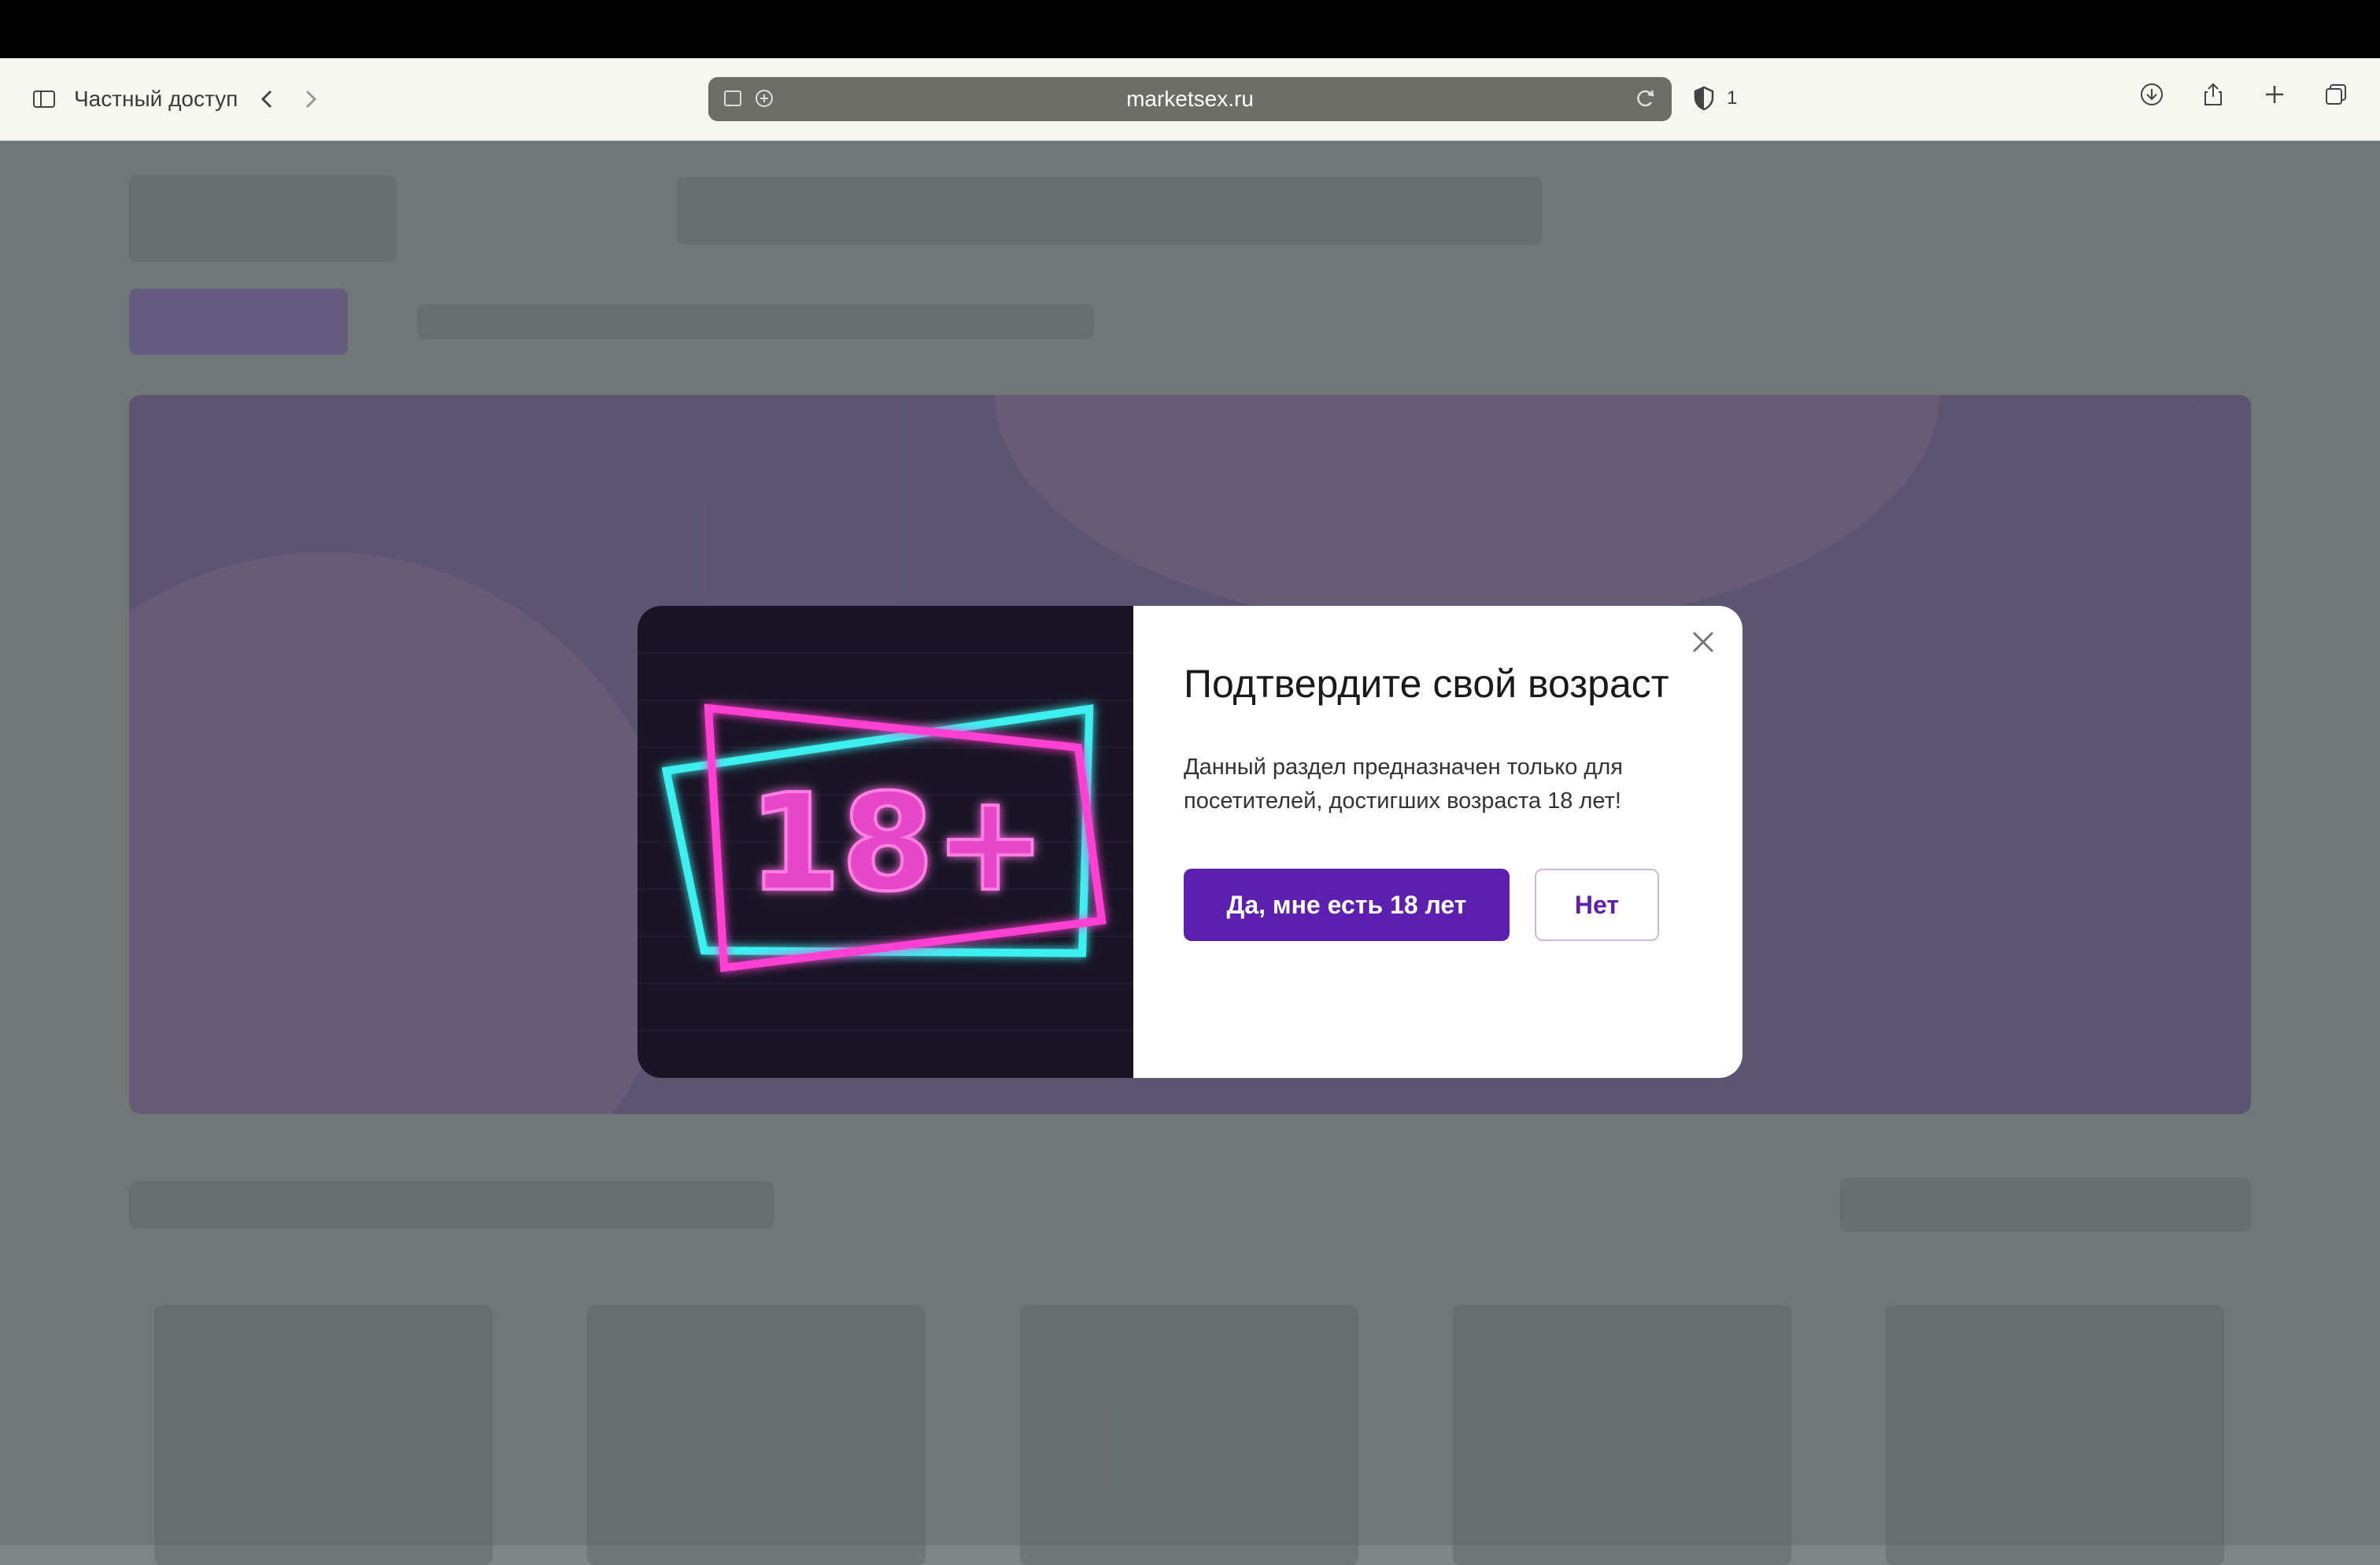 The height and width of the screenshot is (1565, 2380). I want to click on privacy-shield-icon, so click(1704, 98).